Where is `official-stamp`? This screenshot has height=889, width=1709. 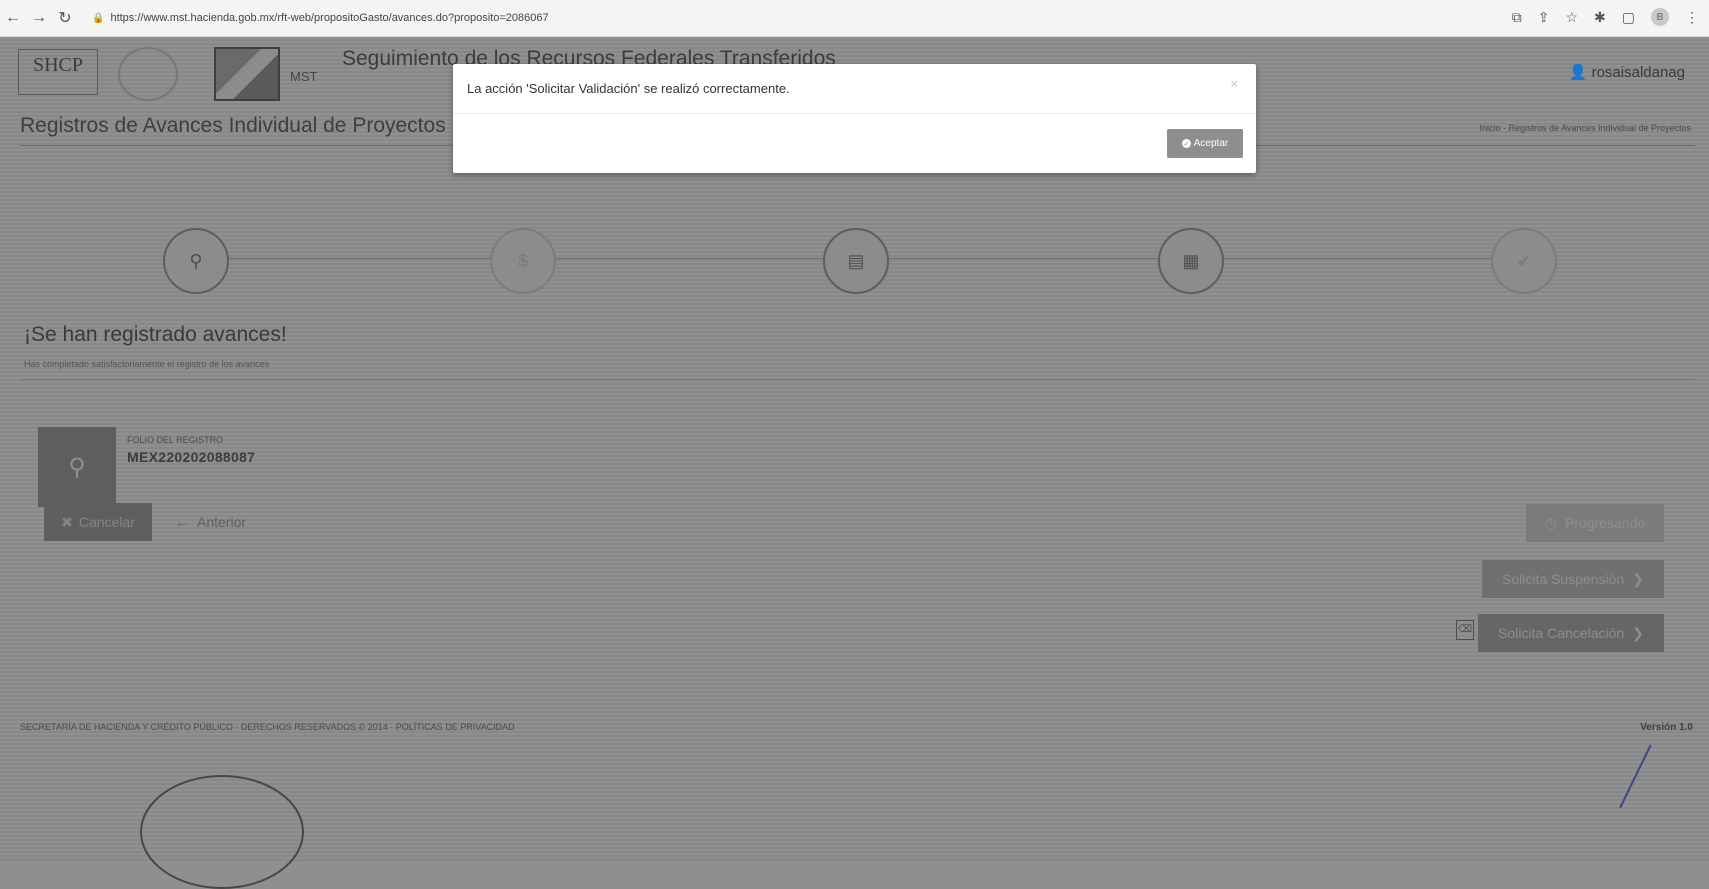
official-stamp is located at coordinates (222, 832).